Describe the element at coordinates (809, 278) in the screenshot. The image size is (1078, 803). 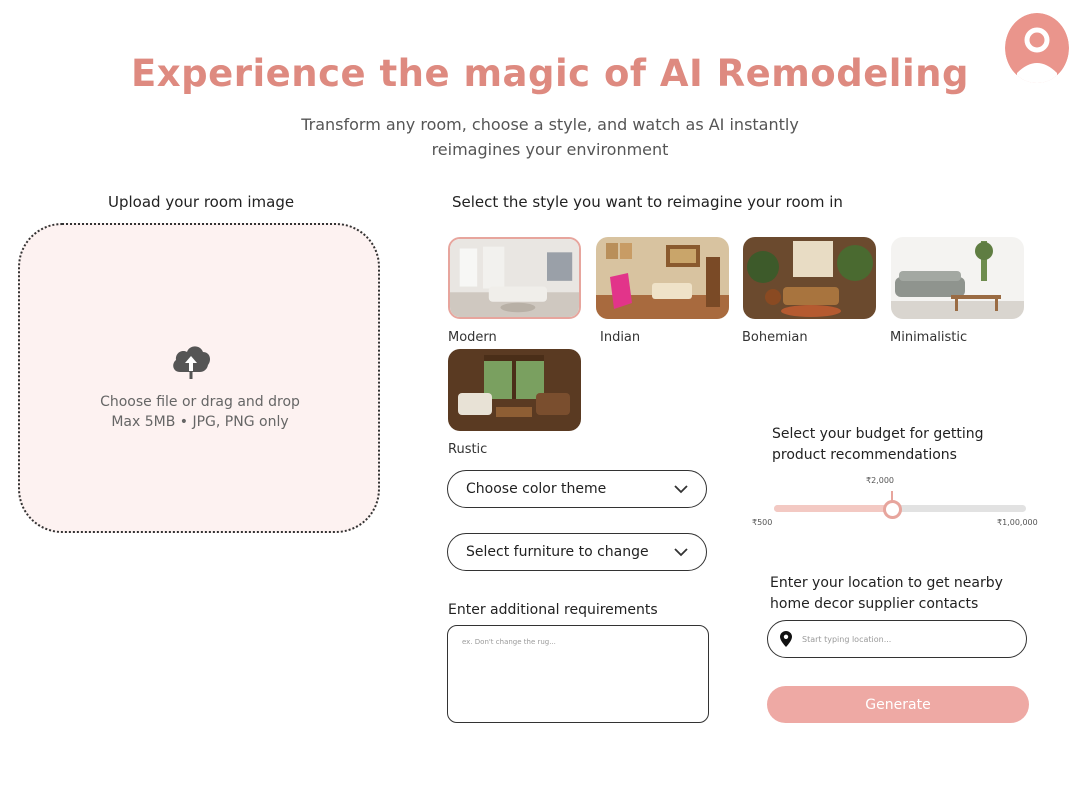
I see `style-bohemian-thumbnail` at that location.